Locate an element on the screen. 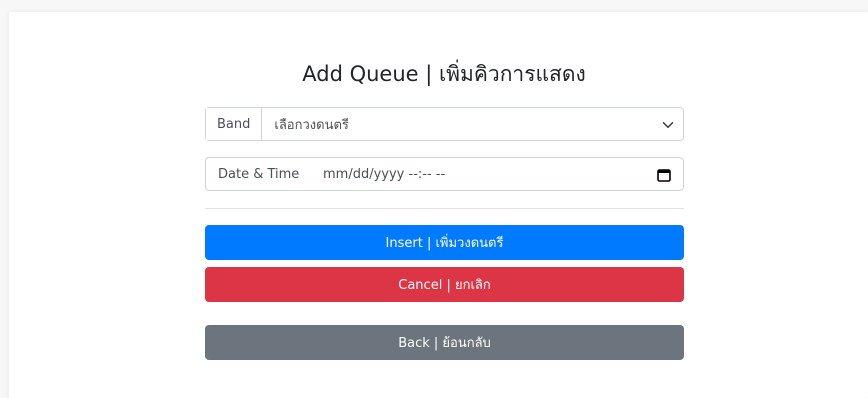  band-select: เลือกวงดนตรี is located at coordinates (472, 124).